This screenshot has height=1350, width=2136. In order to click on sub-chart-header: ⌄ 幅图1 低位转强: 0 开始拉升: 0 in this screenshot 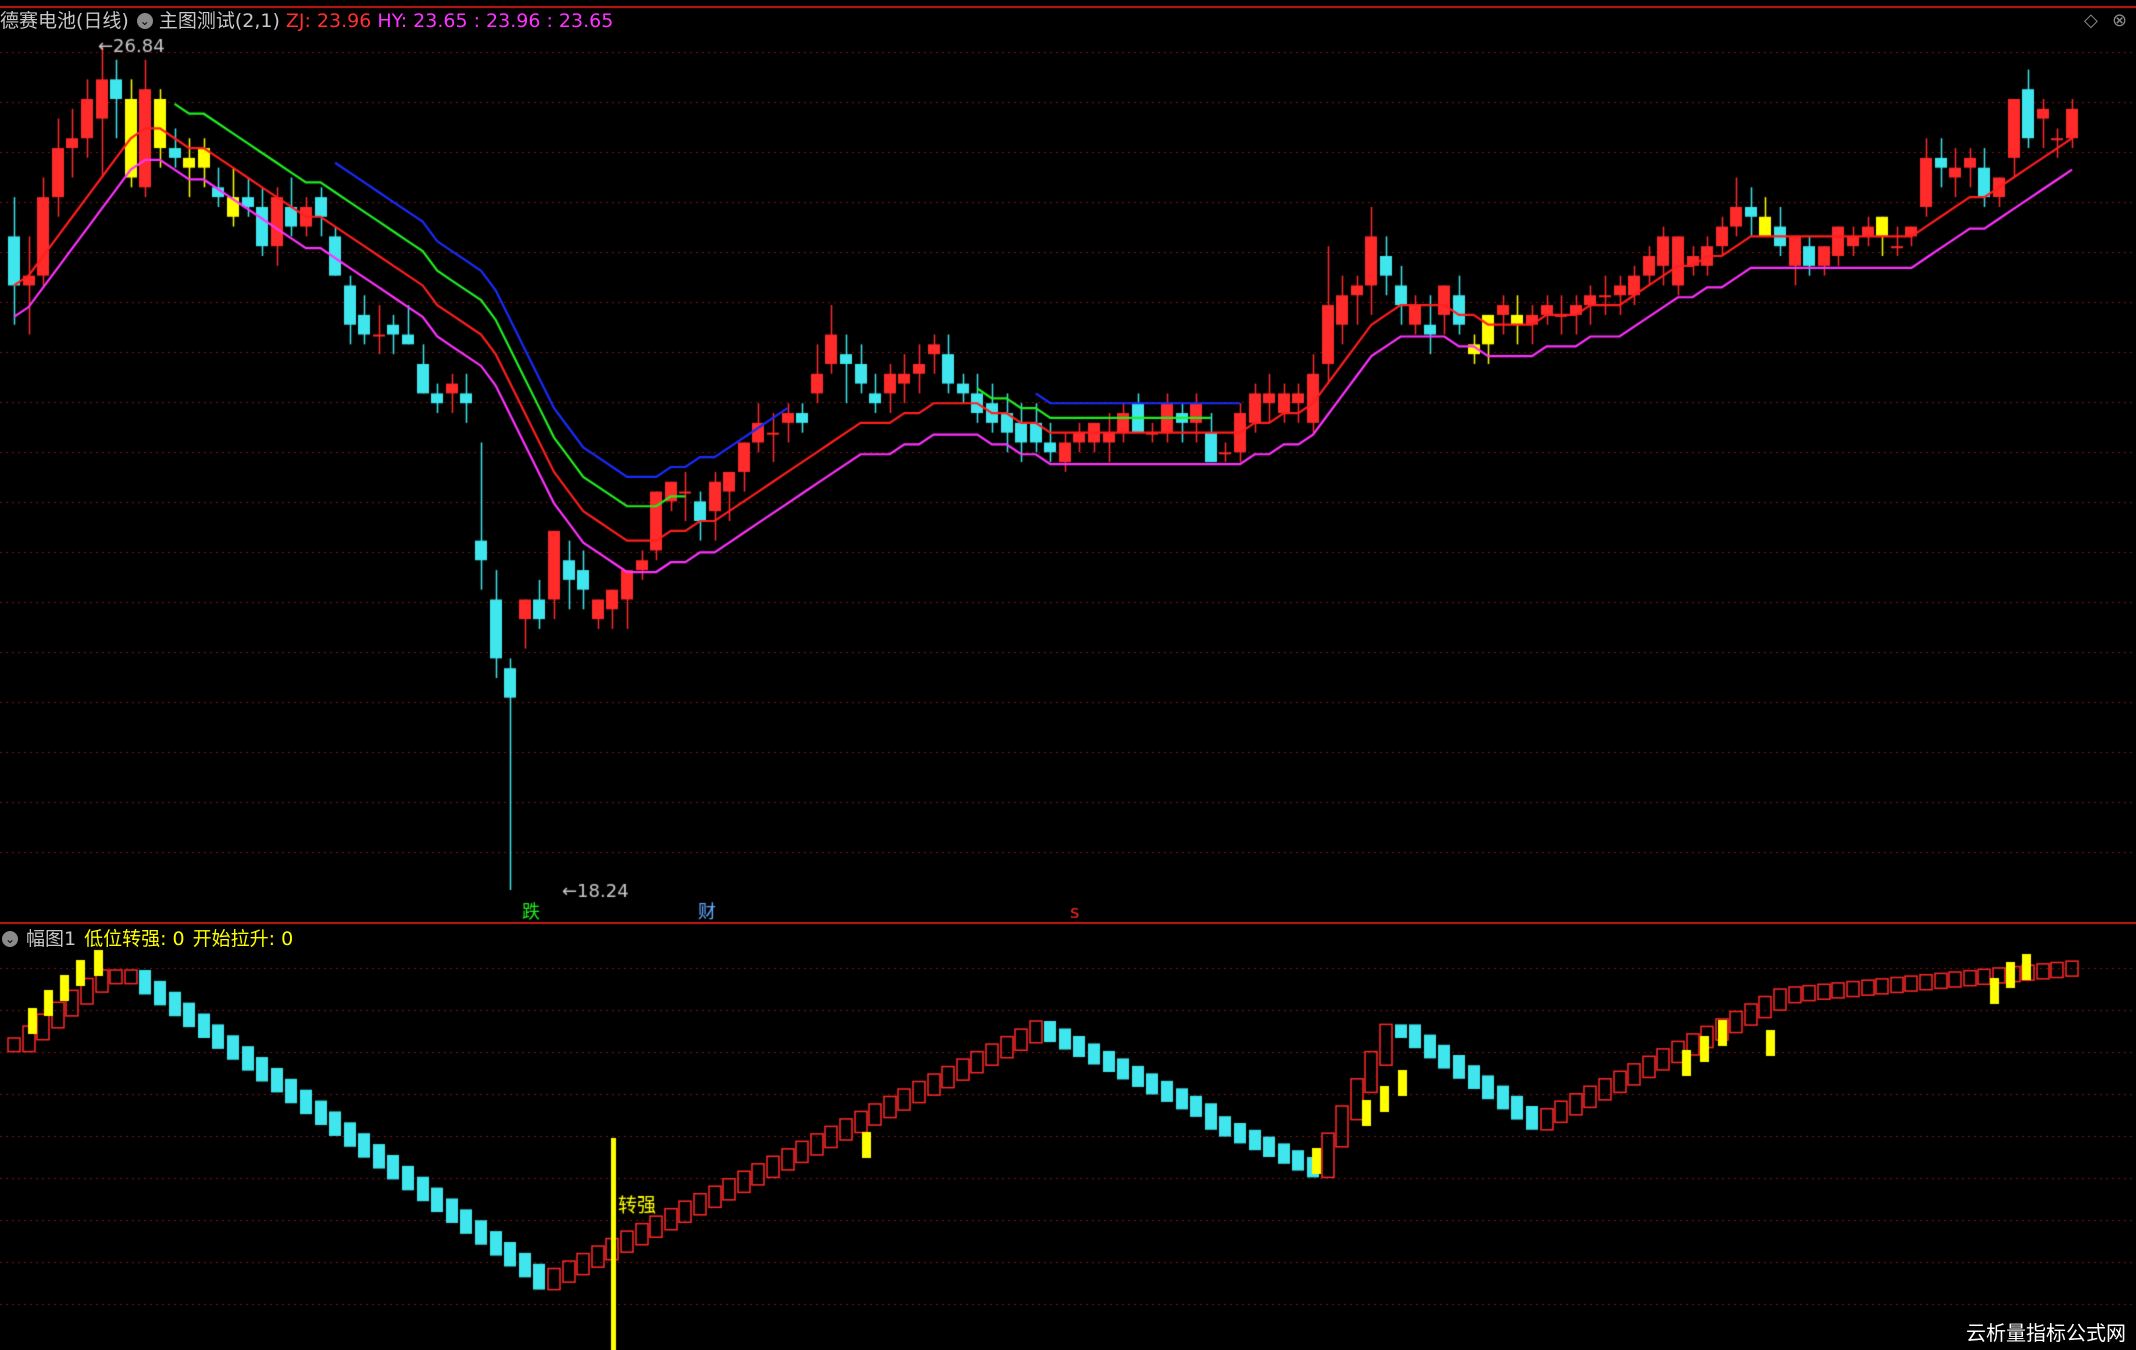, I will do `click(150, 939)`.